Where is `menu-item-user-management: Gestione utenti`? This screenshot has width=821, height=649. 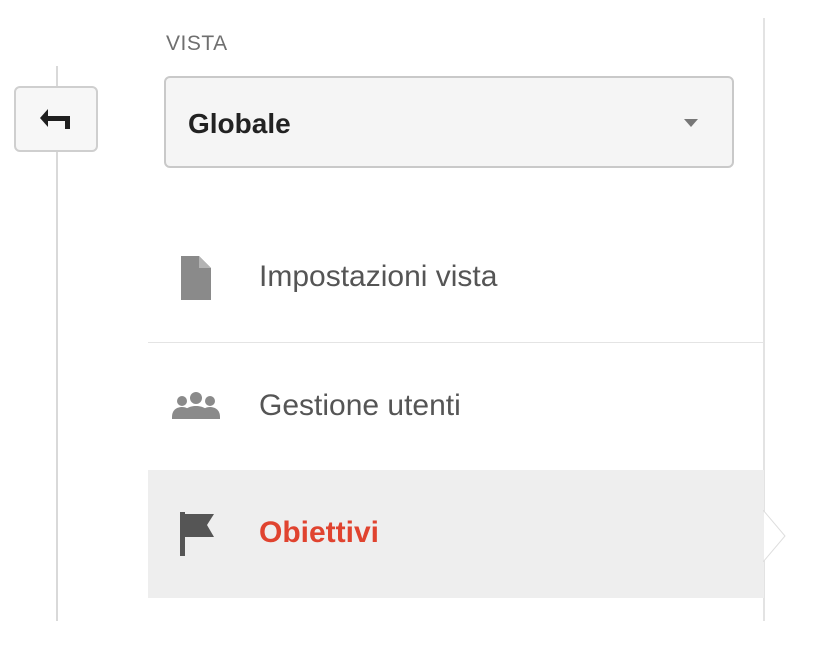 menu-item-user-management: Gestione utenti is located at coordinates (456, 406).